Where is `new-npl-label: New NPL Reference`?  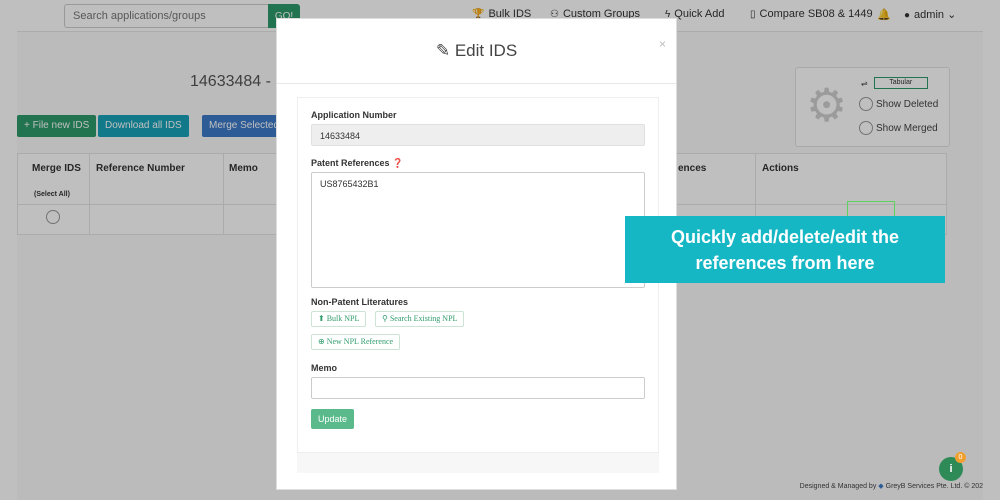 new-npl-label: New NPL Reference is located at coordinates (360, 341).